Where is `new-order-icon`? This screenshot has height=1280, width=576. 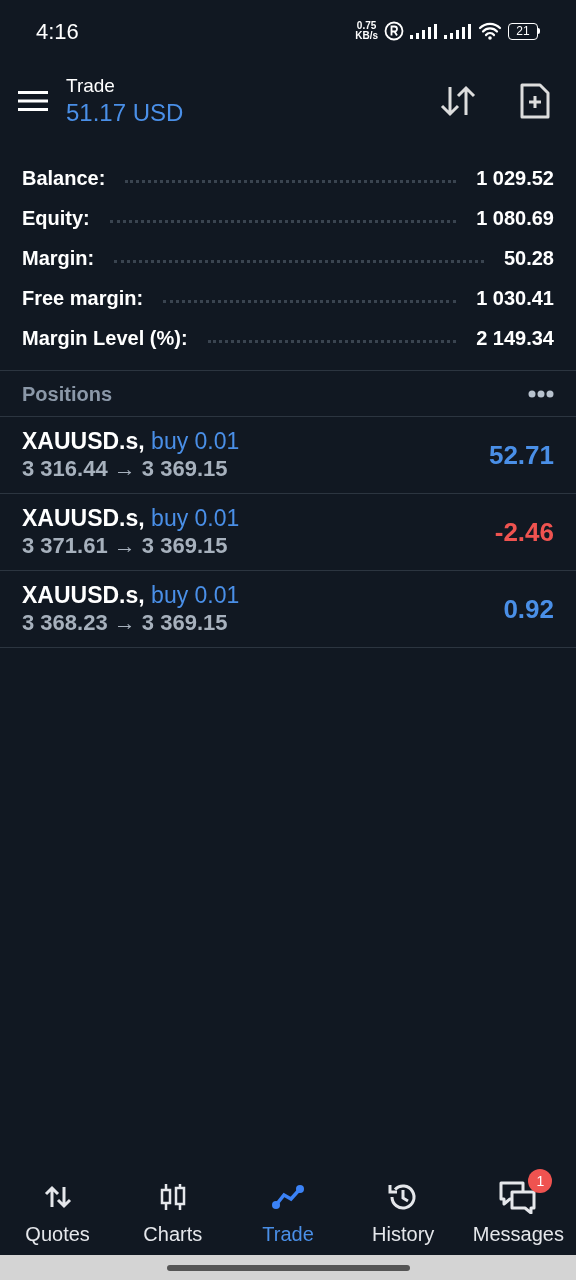 new-order-icon is located at coordinates (535, 101).